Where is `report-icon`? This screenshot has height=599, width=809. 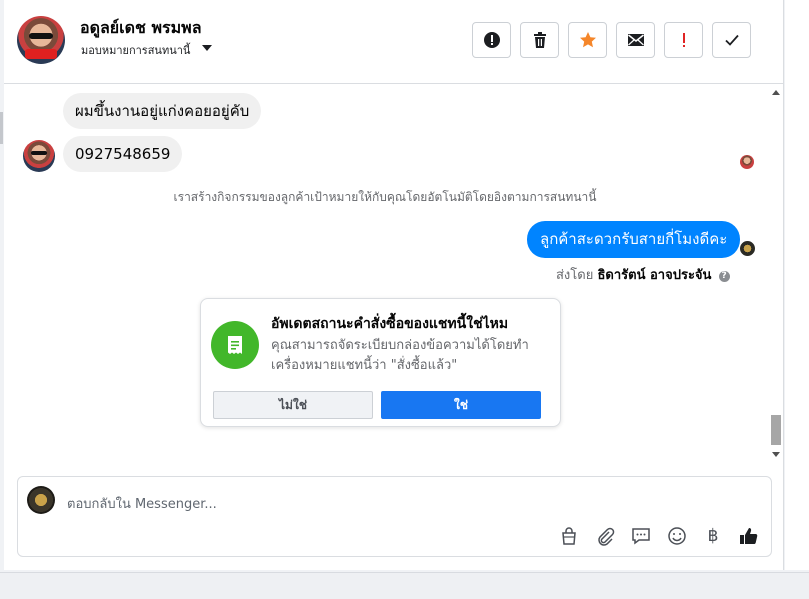
report-icon is located at coordinates (491, 40).